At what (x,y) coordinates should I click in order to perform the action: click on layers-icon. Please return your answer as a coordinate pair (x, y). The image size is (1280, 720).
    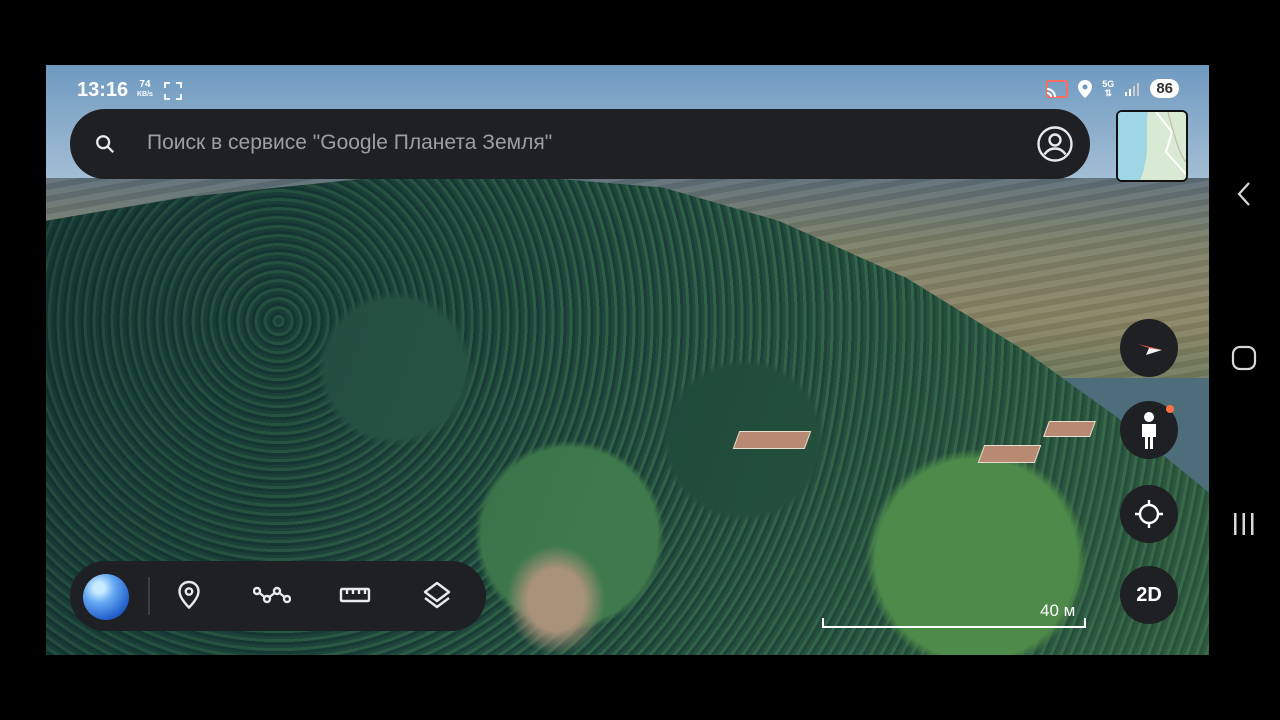
    Looking at the image, I should click on (437, 595).